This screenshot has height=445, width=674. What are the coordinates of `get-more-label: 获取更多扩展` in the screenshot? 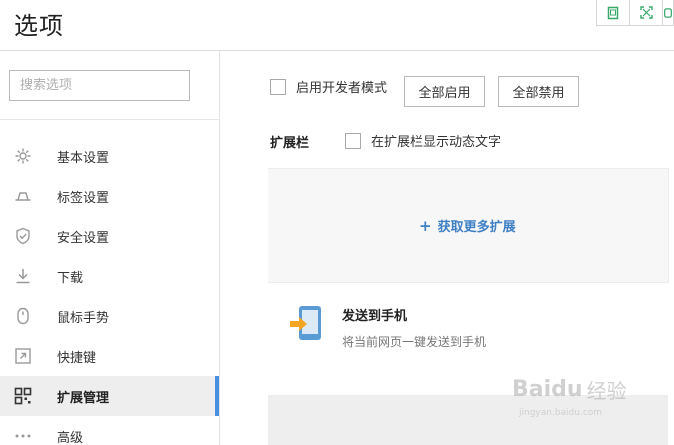 It's located at (476, 227).